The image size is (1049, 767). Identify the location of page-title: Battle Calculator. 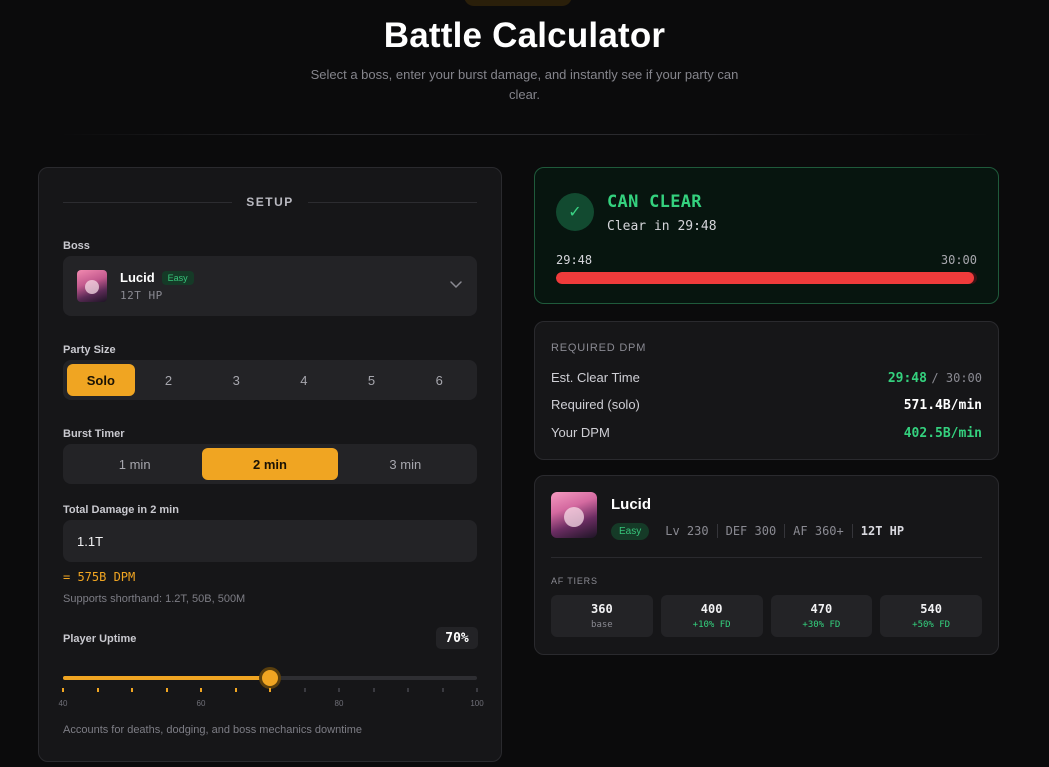
(524, 35).